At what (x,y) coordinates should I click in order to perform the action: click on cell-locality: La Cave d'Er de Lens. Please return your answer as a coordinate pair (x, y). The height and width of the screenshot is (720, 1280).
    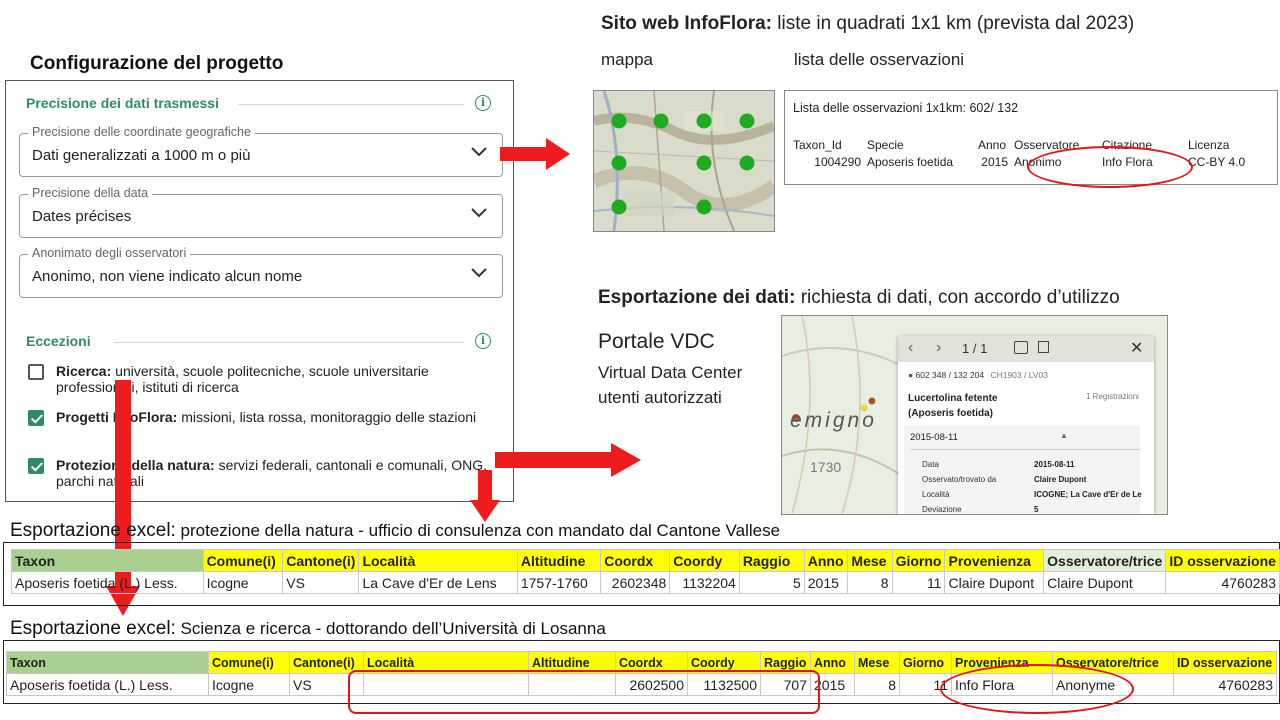
    Looking at the image, I should click on (438, 582).